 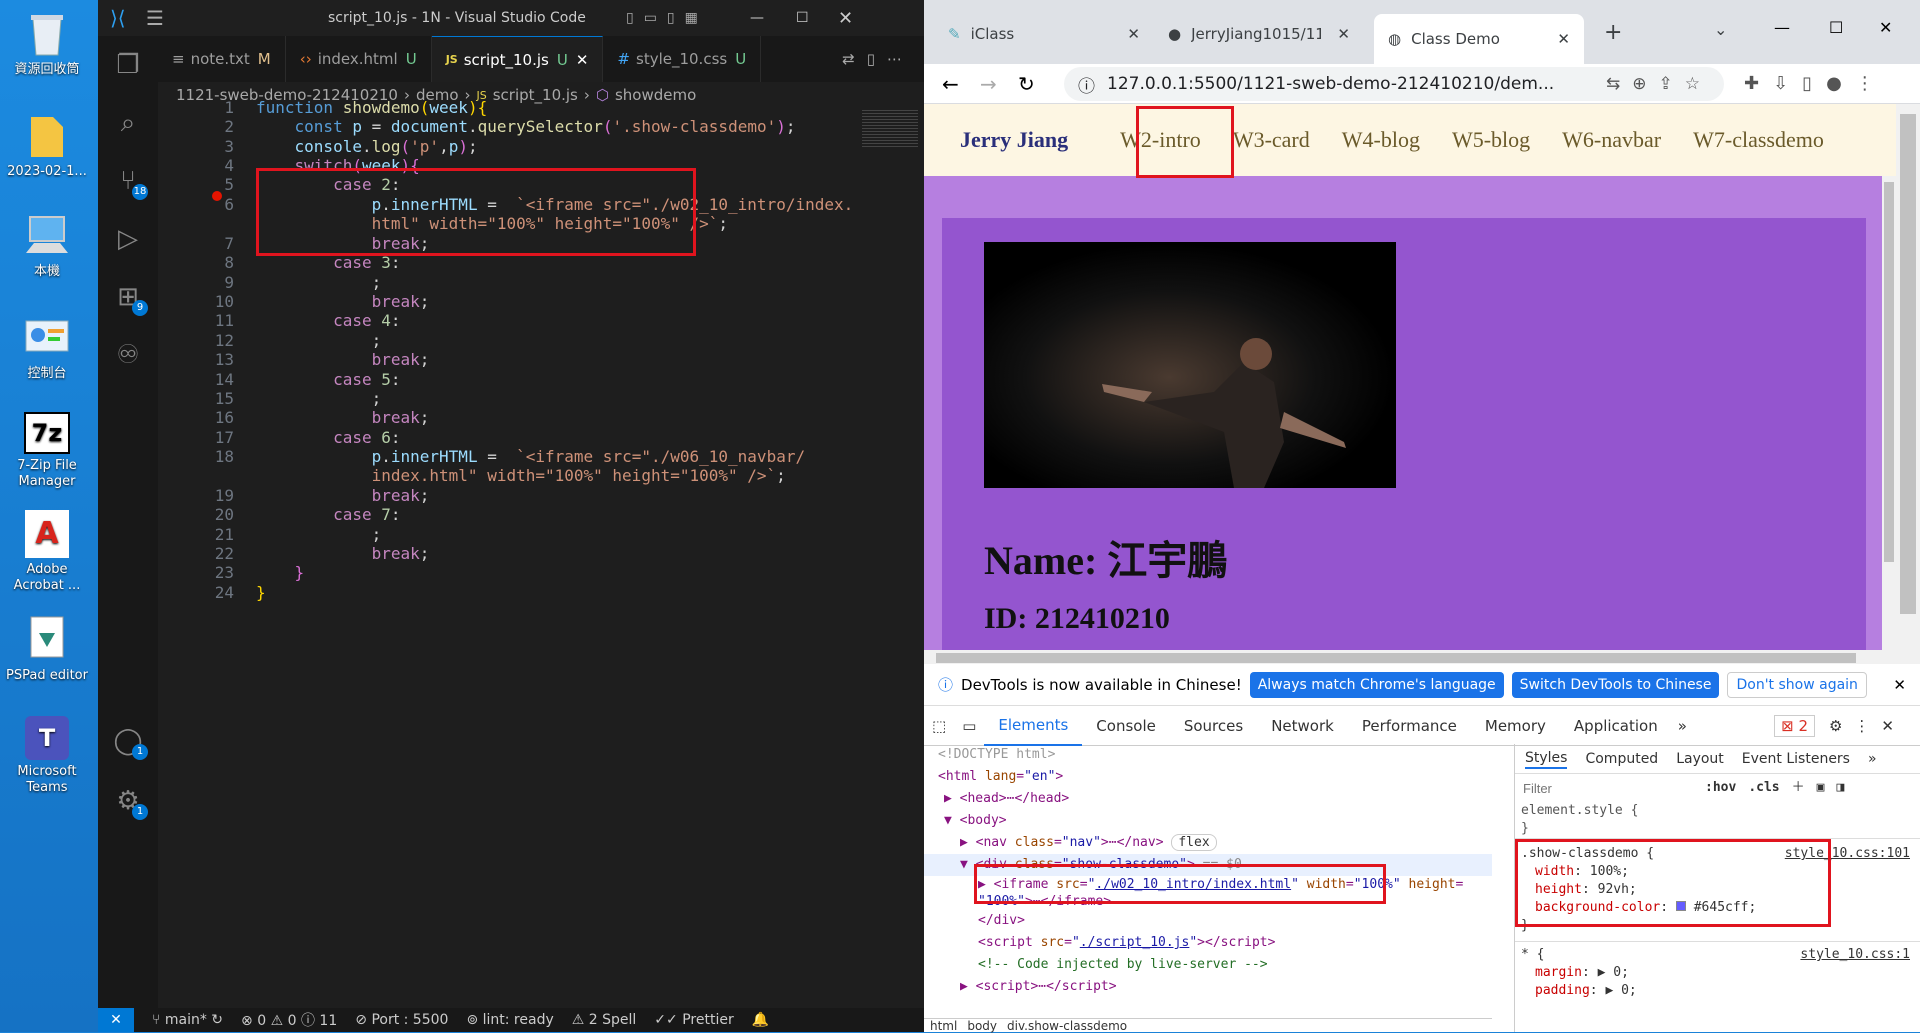 What do you see at coordinates (1515, 726) in the screenshot?
I see `tab-memory: Memory` at bounding box center [1515, 726].